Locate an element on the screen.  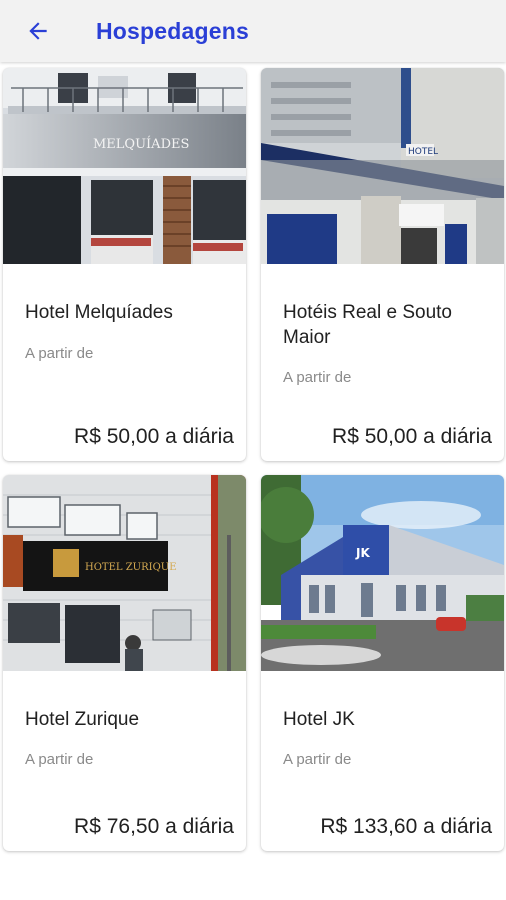
hotel-sign: MELQUÍADES is located at coordinates (141, 144).